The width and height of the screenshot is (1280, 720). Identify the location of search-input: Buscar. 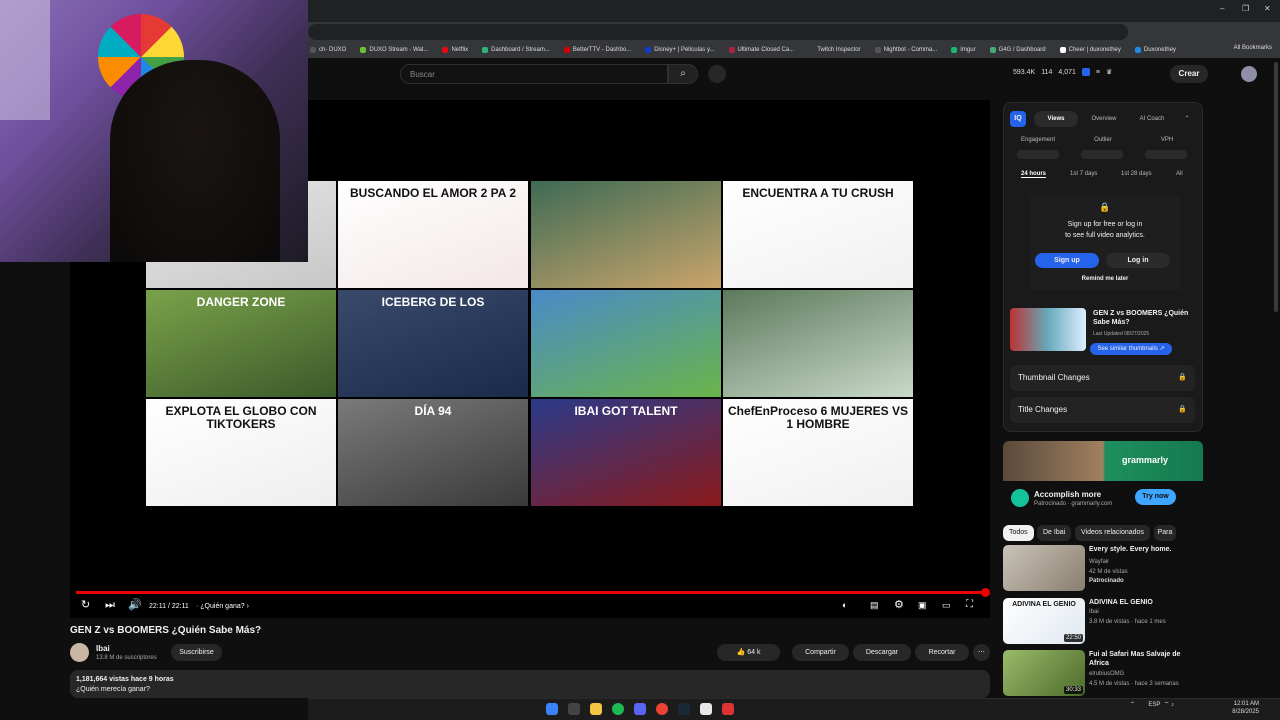
(534, 74).